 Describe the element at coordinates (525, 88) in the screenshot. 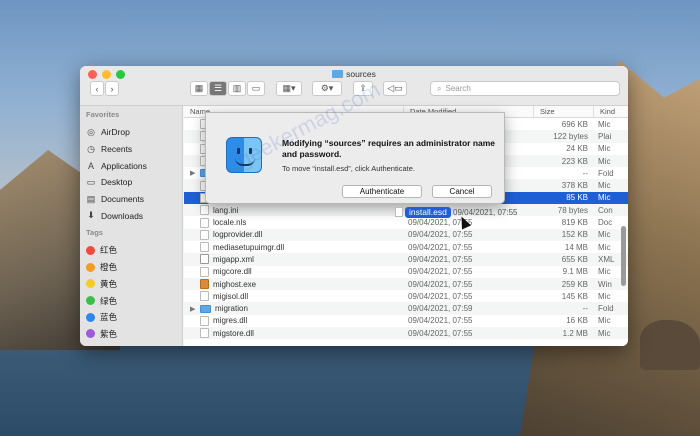

I see `search-field: ⌕ Search` at that location.